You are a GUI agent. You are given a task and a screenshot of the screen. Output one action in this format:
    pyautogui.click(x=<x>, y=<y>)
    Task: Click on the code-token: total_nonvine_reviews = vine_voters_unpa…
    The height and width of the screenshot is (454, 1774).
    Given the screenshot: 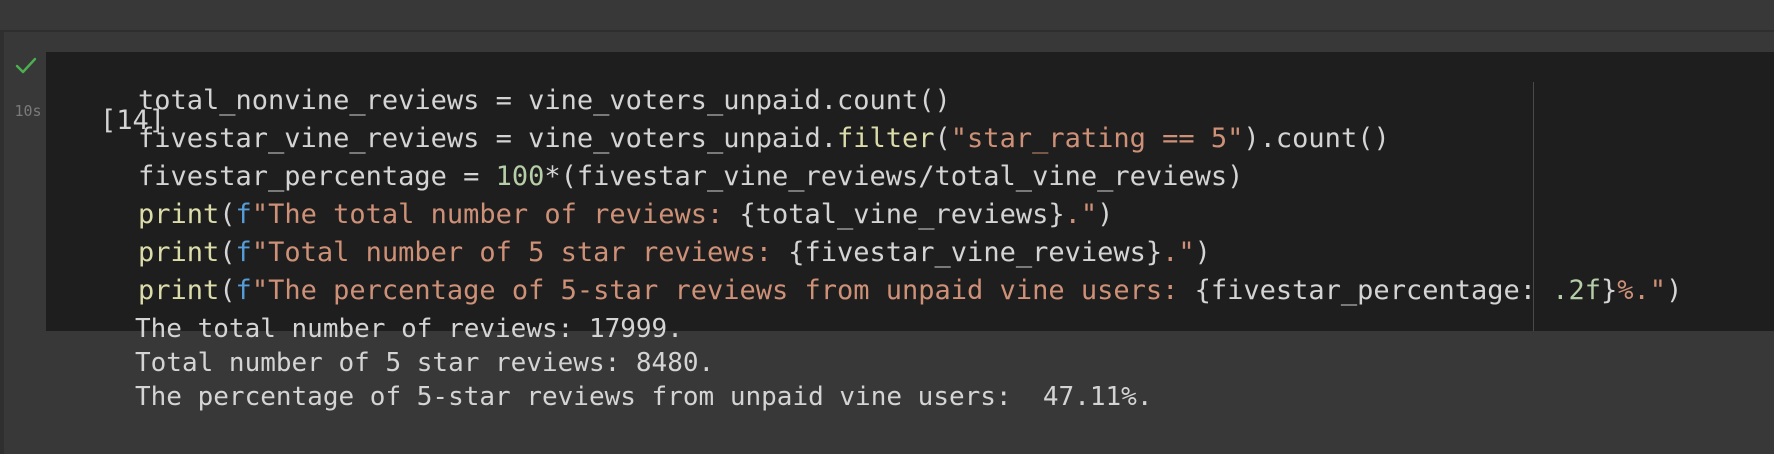 What is the action you would take?
    pyautogui.click(x=544, y=100)
    